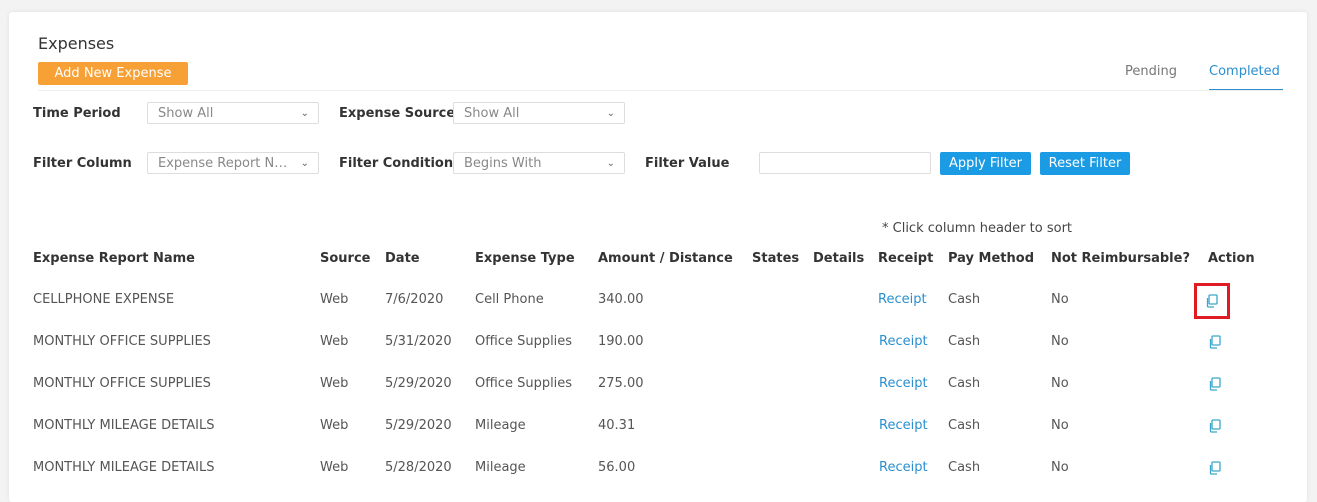 The height and width of the screenshot is (502, 1317). Describe the element at coordinates (1246, 89) in the screenshot. I see `active-tab-indicator` at that location.